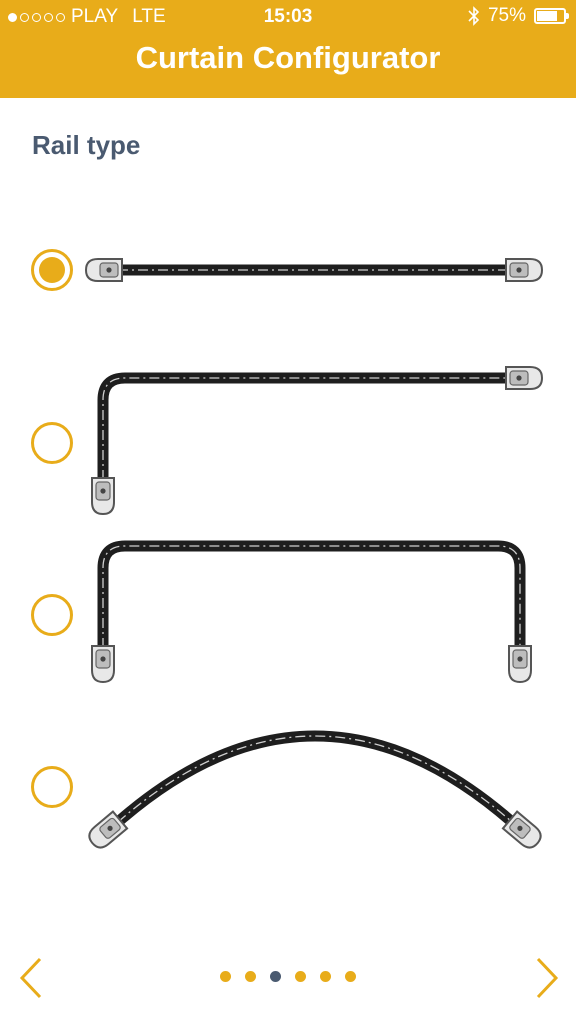 This screenshot has width=576, height=1024. I want to click on rail-option-straight-radio, so click(52, 270).